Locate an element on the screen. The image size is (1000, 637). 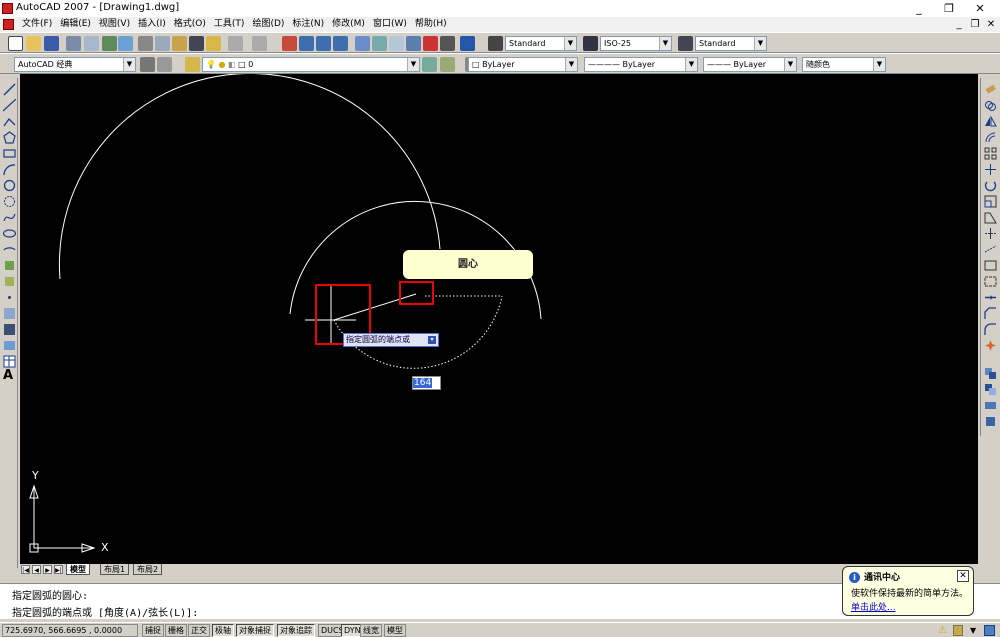
menu-tools: 工具(T) is located at coordinates (229, 24).